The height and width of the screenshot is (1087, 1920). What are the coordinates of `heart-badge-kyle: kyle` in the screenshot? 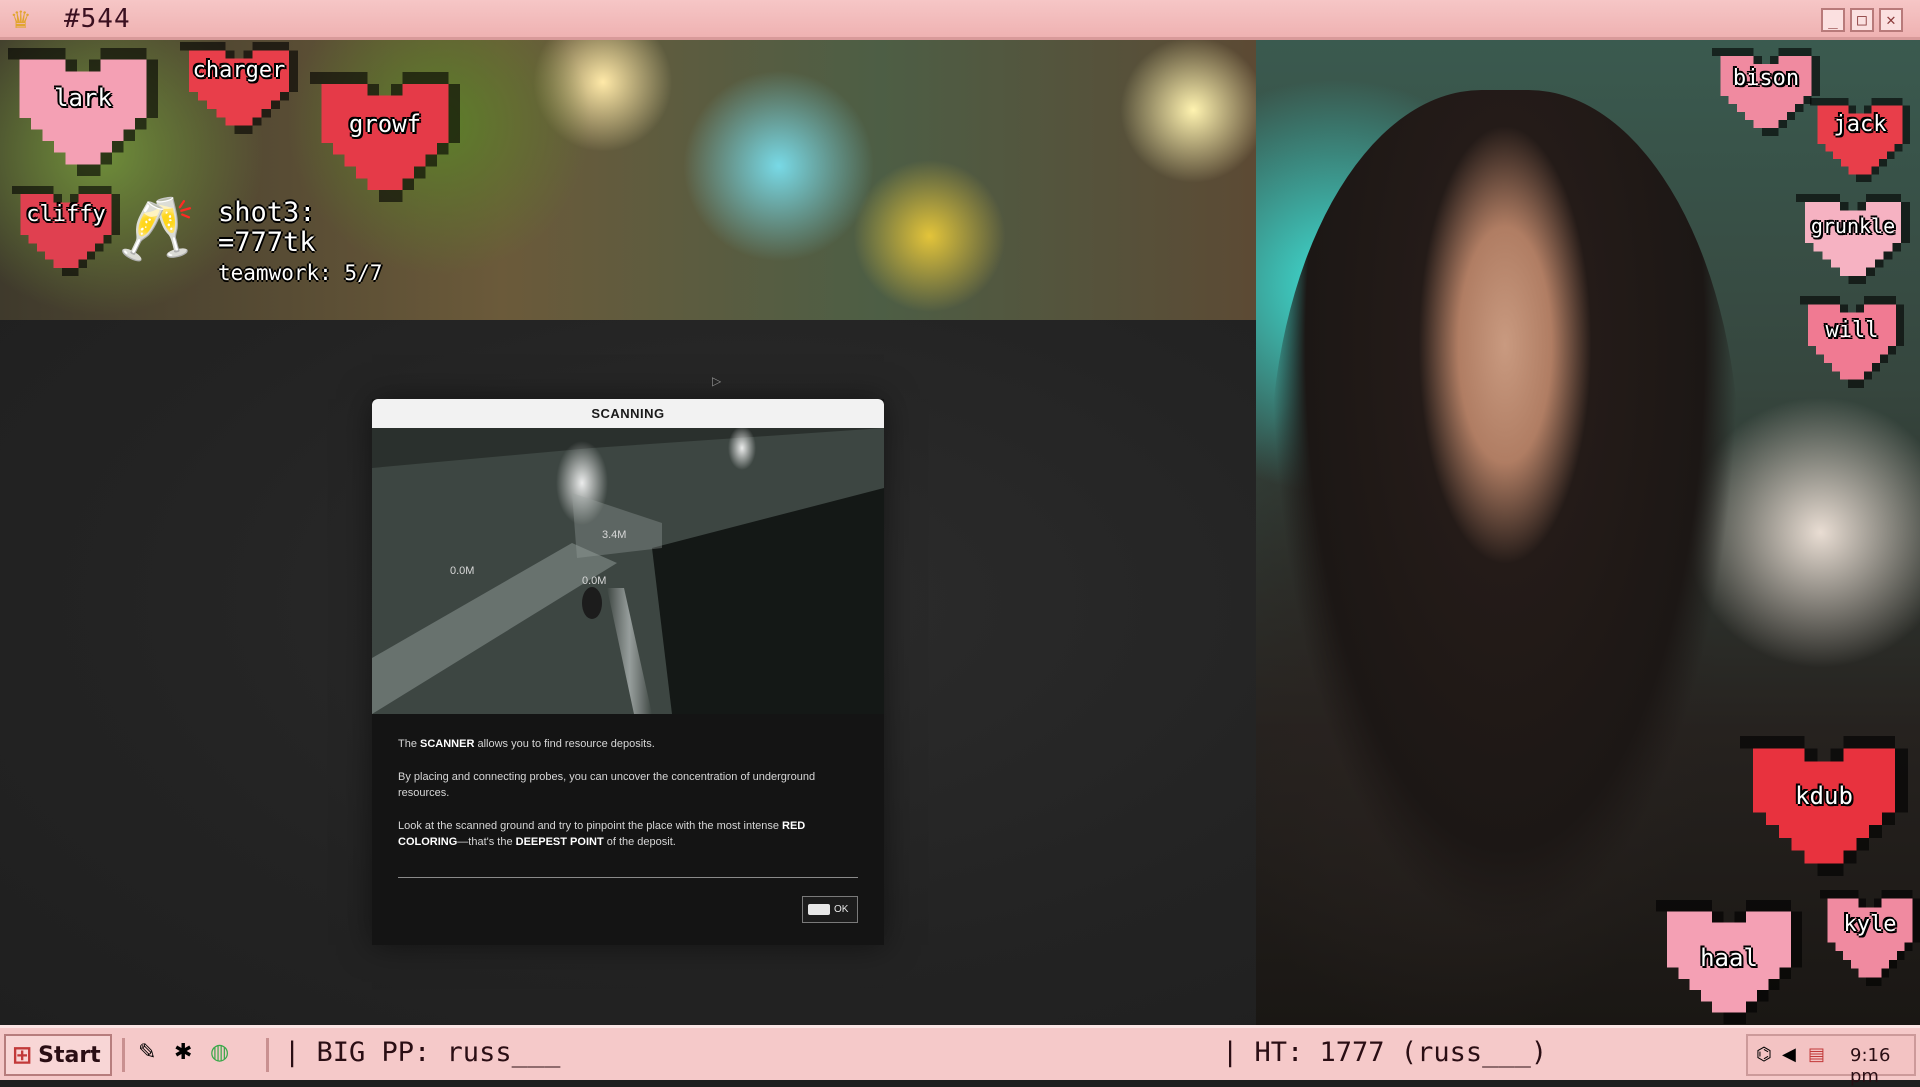 It's located at (1870, 938).